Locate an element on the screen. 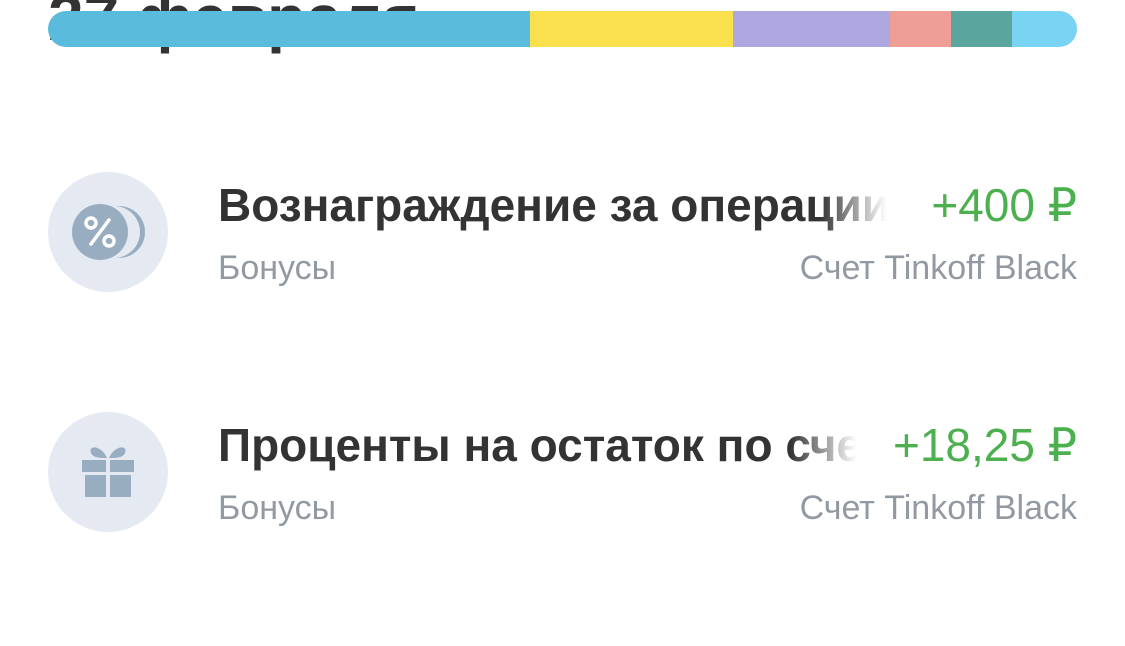  category-spending-bar is located at coordinates (562, 29).